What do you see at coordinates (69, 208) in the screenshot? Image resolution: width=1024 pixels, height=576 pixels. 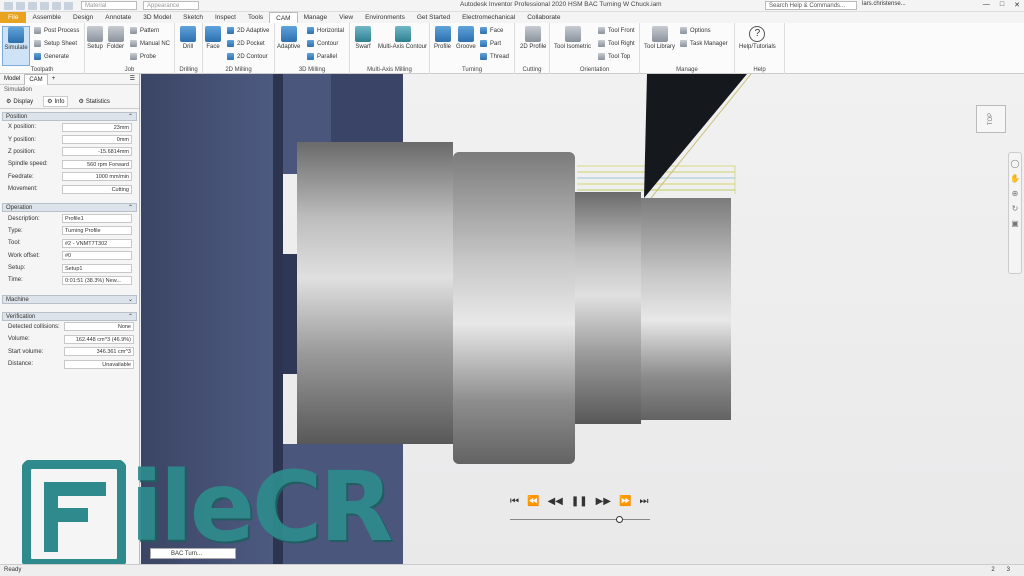 I see `operation-header: Operation ⌃` at bounding box center [69, 208].